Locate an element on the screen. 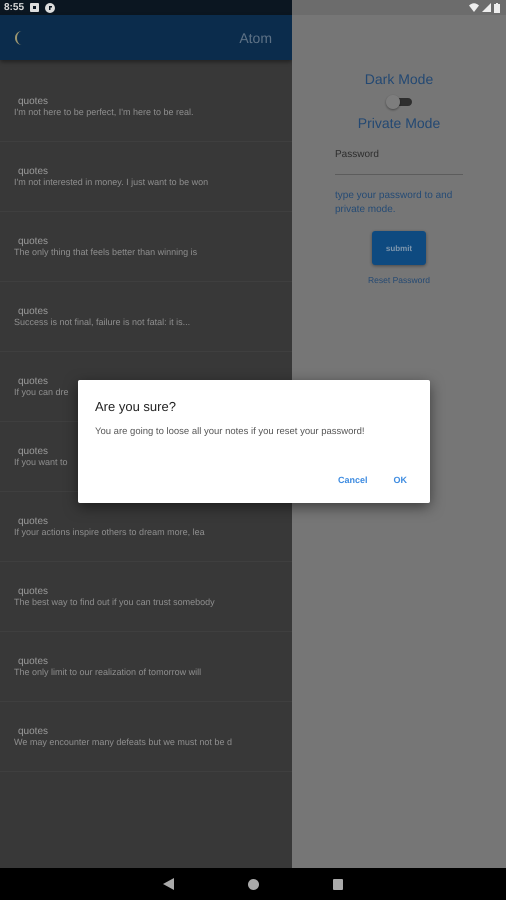 Image resolution: width=506 pixels, height=900 pixels. back-icon is located at coordinates (168, 884).